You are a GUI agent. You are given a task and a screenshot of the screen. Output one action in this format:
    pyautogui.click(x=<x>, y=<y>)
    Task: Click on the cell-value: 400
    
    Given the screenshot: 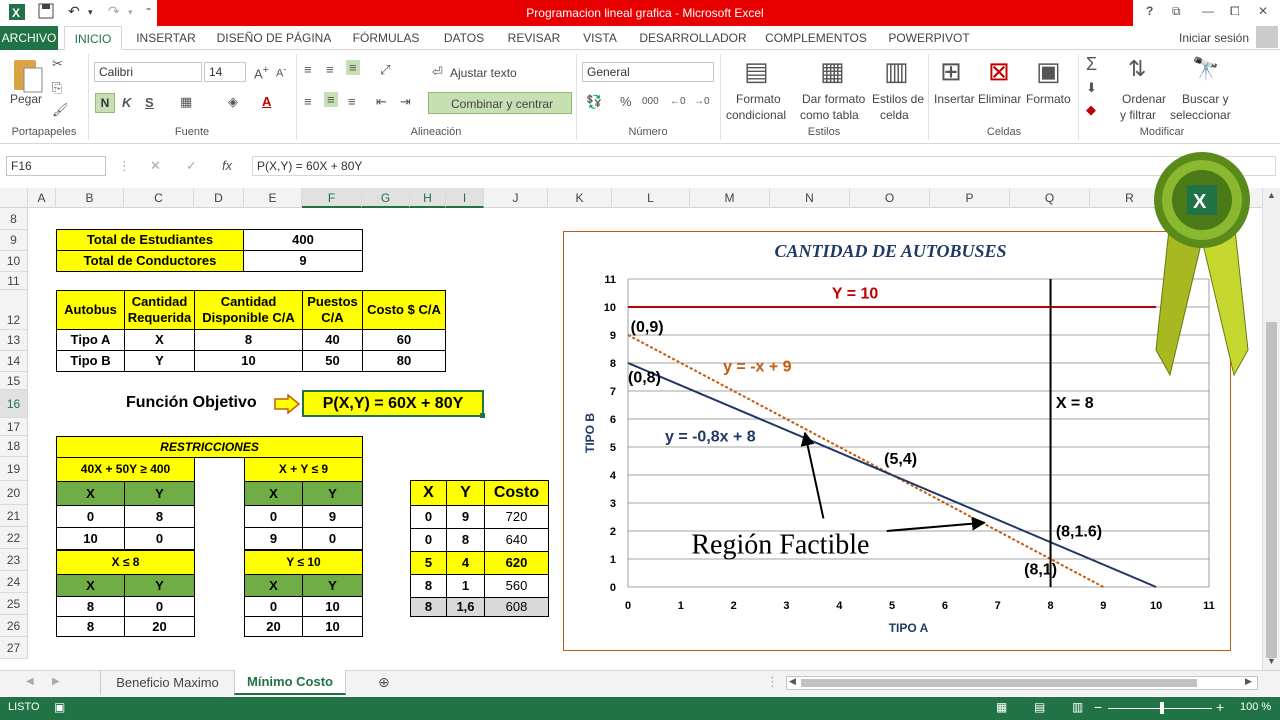 What is the action you would take?
    pyautogui.click(x=303, y=240)
    